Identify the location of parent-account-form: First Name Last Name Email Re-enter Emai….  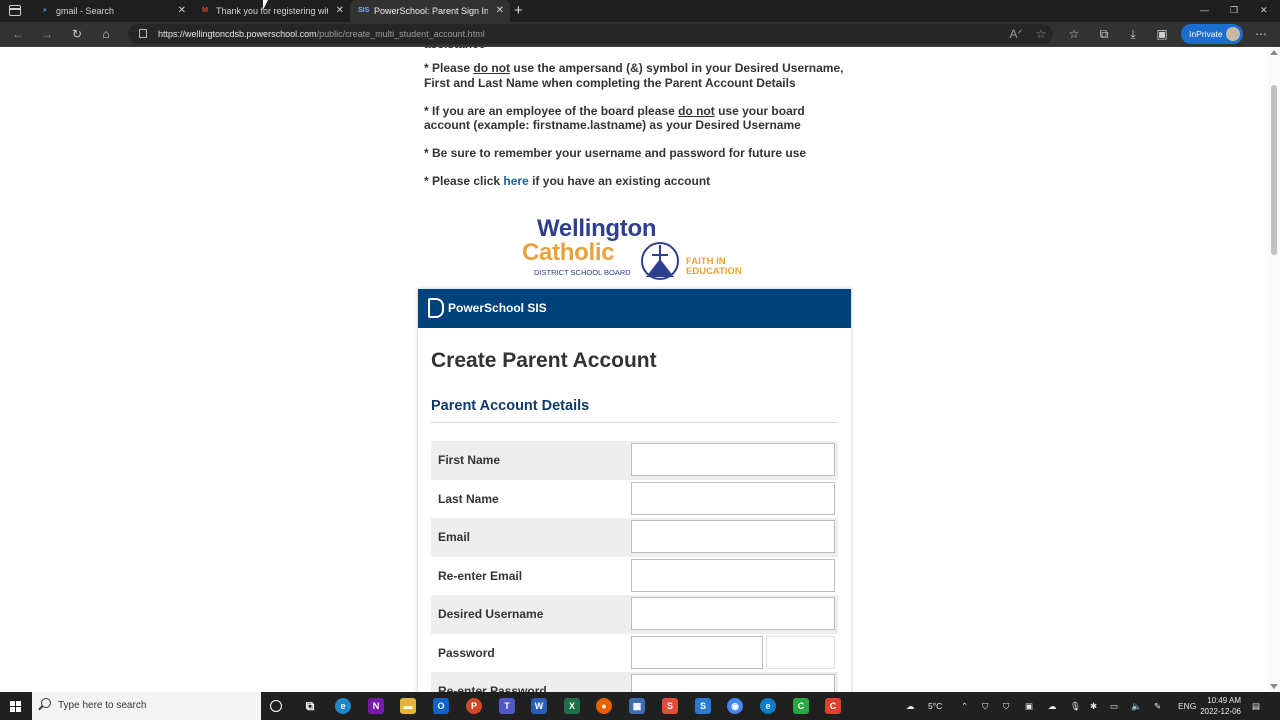
(634, 566).